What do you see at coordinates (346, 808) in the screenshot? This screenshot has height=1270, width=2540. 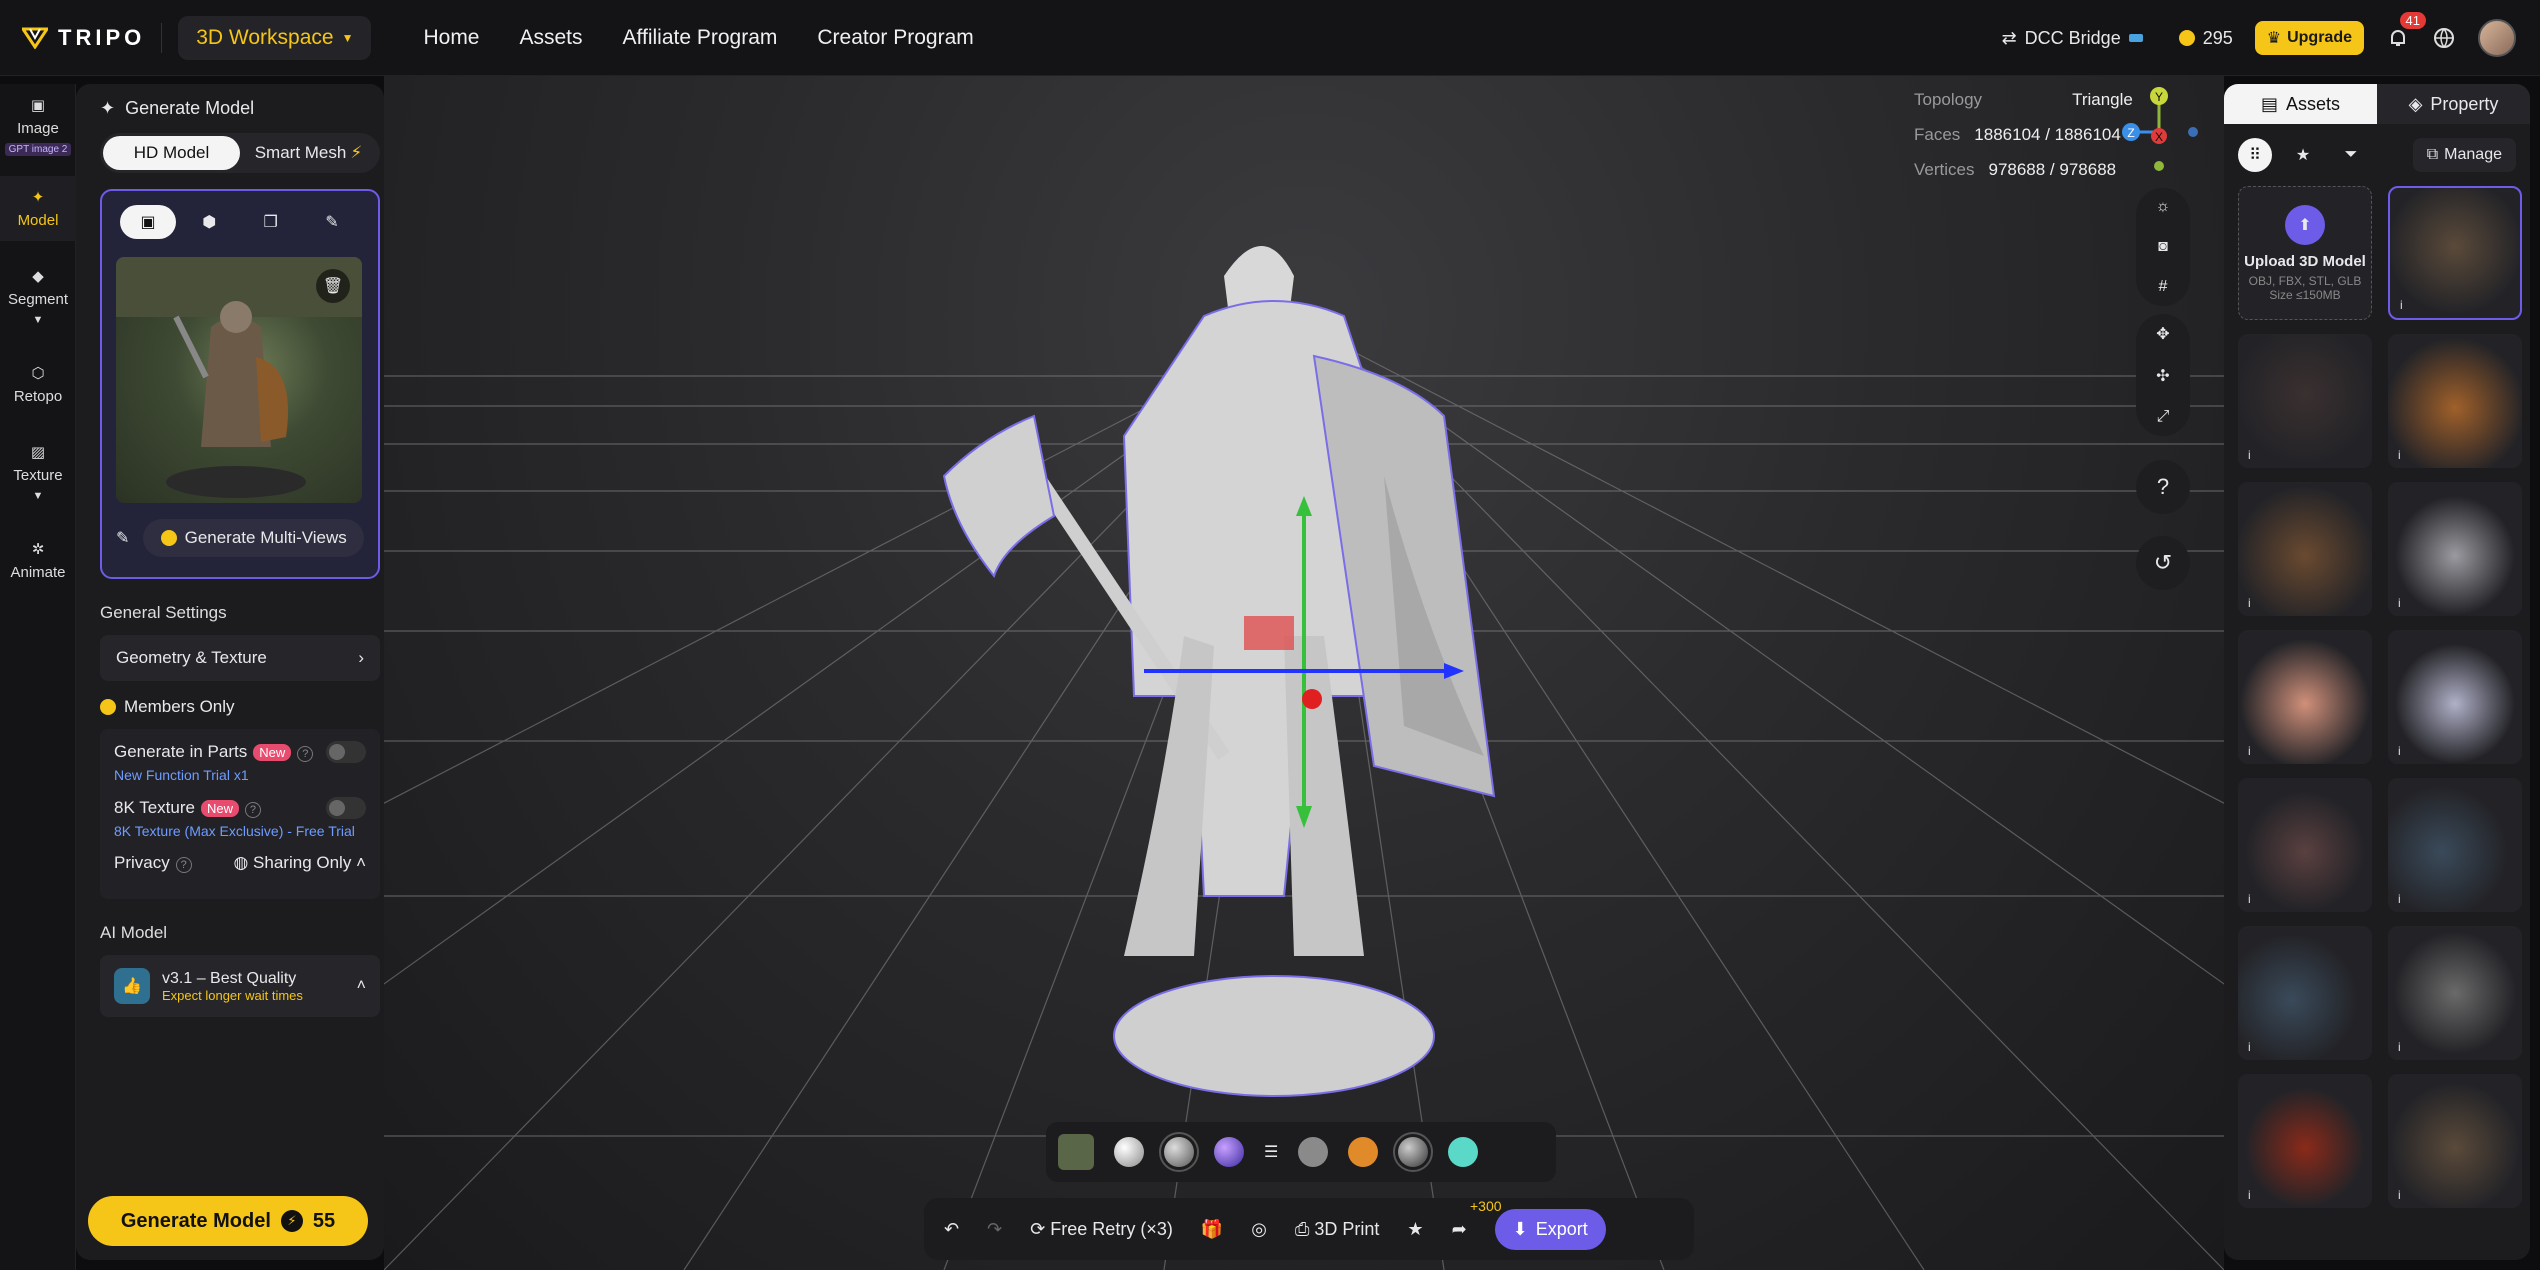 I see `8k-texture-toggle` at bounding box center [346, 808].